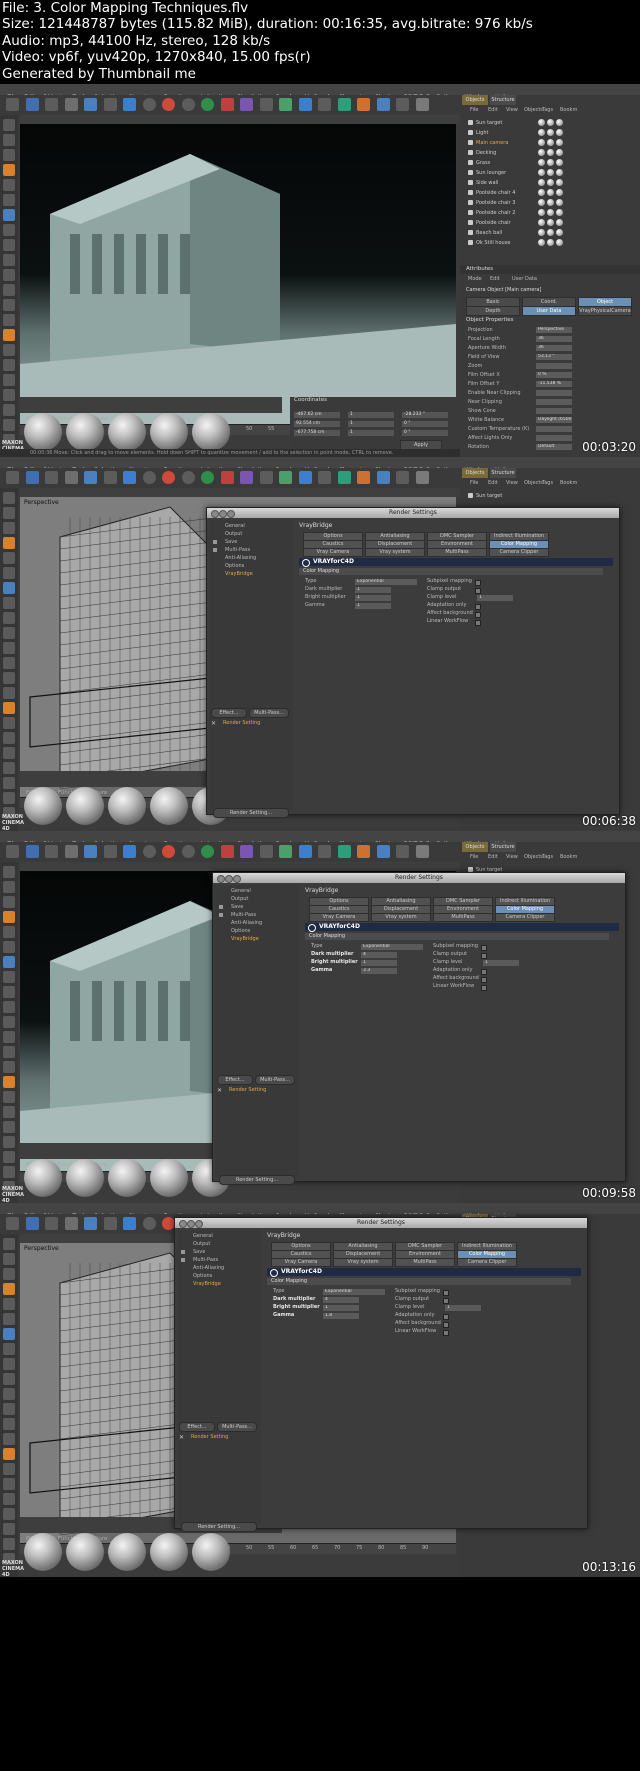 This screenshot has height=1771, width=640. What do you see at coordinates (317, 432) in the screenshot?
I see `position-field: -677.758 cm` at bounding box center [317, 432].